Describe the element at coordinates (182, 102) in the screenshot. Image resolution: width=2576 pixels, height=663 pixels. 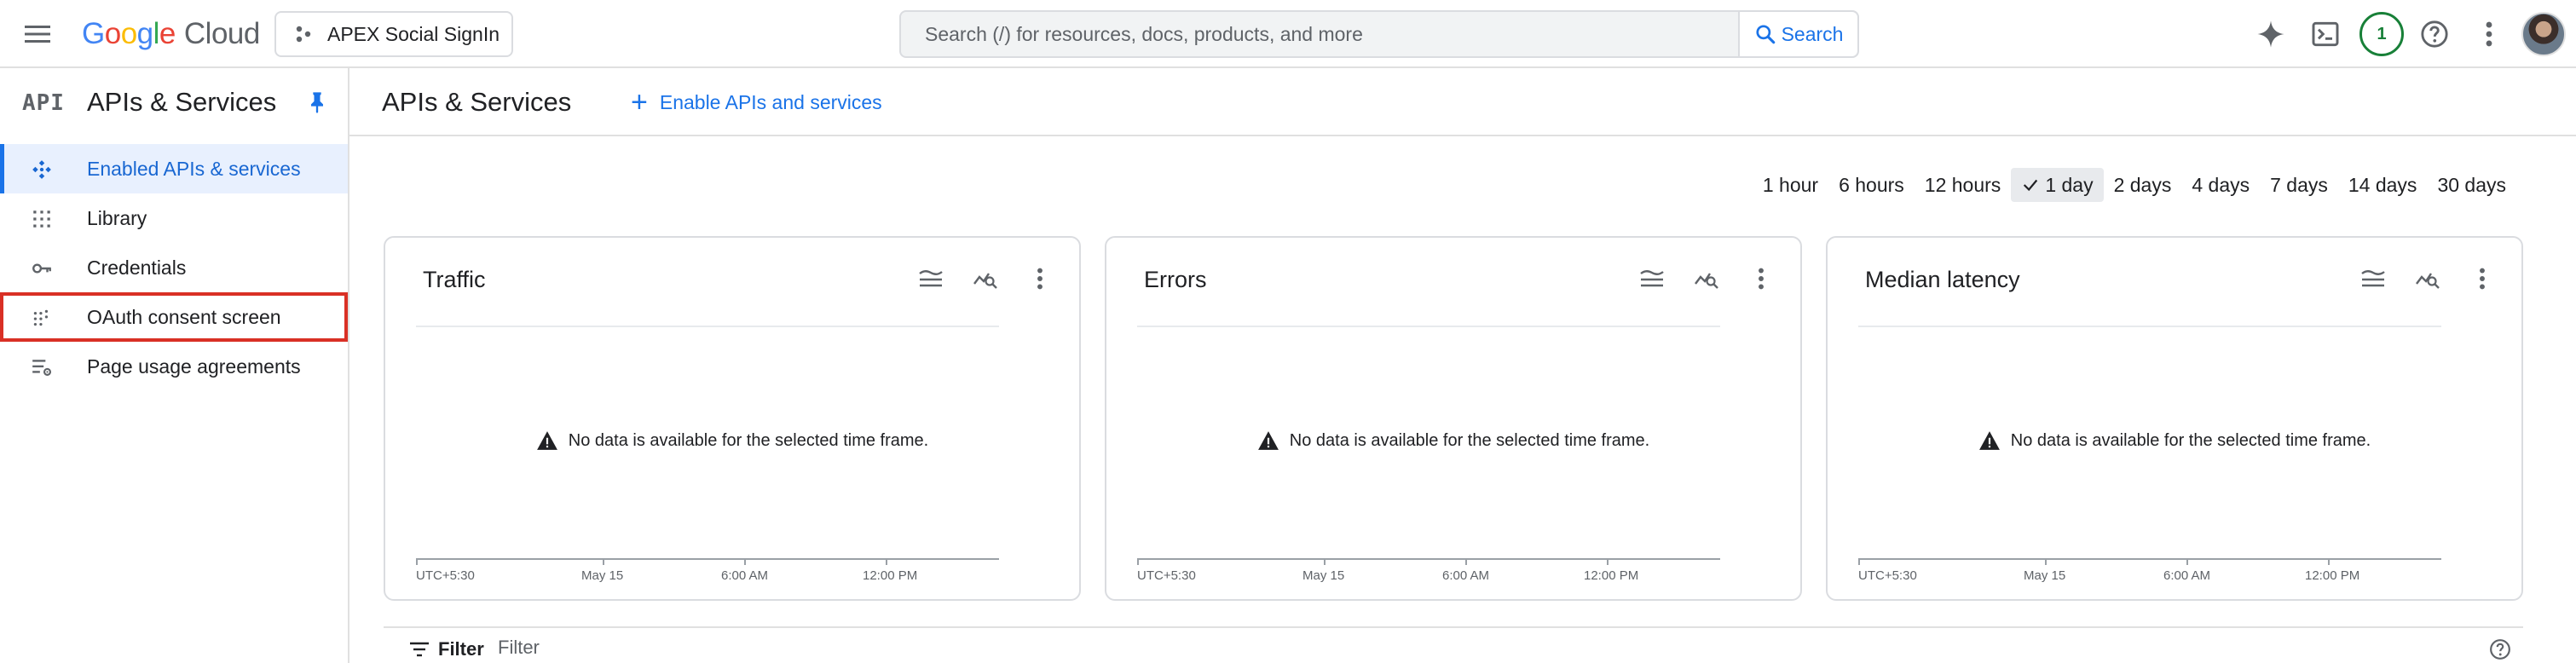
I see `sidebar-title: APIs & Services` at that location.